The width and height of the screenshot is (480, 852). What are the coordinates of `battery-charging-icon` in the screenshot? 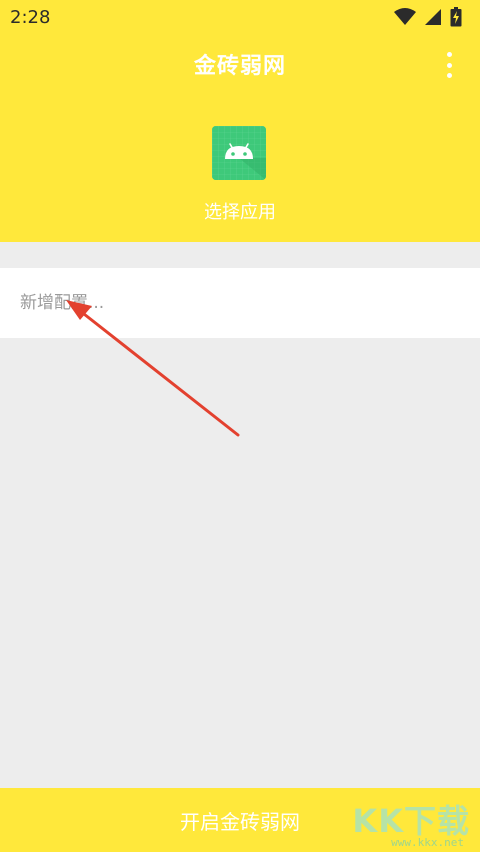 It's located at (456, 17).